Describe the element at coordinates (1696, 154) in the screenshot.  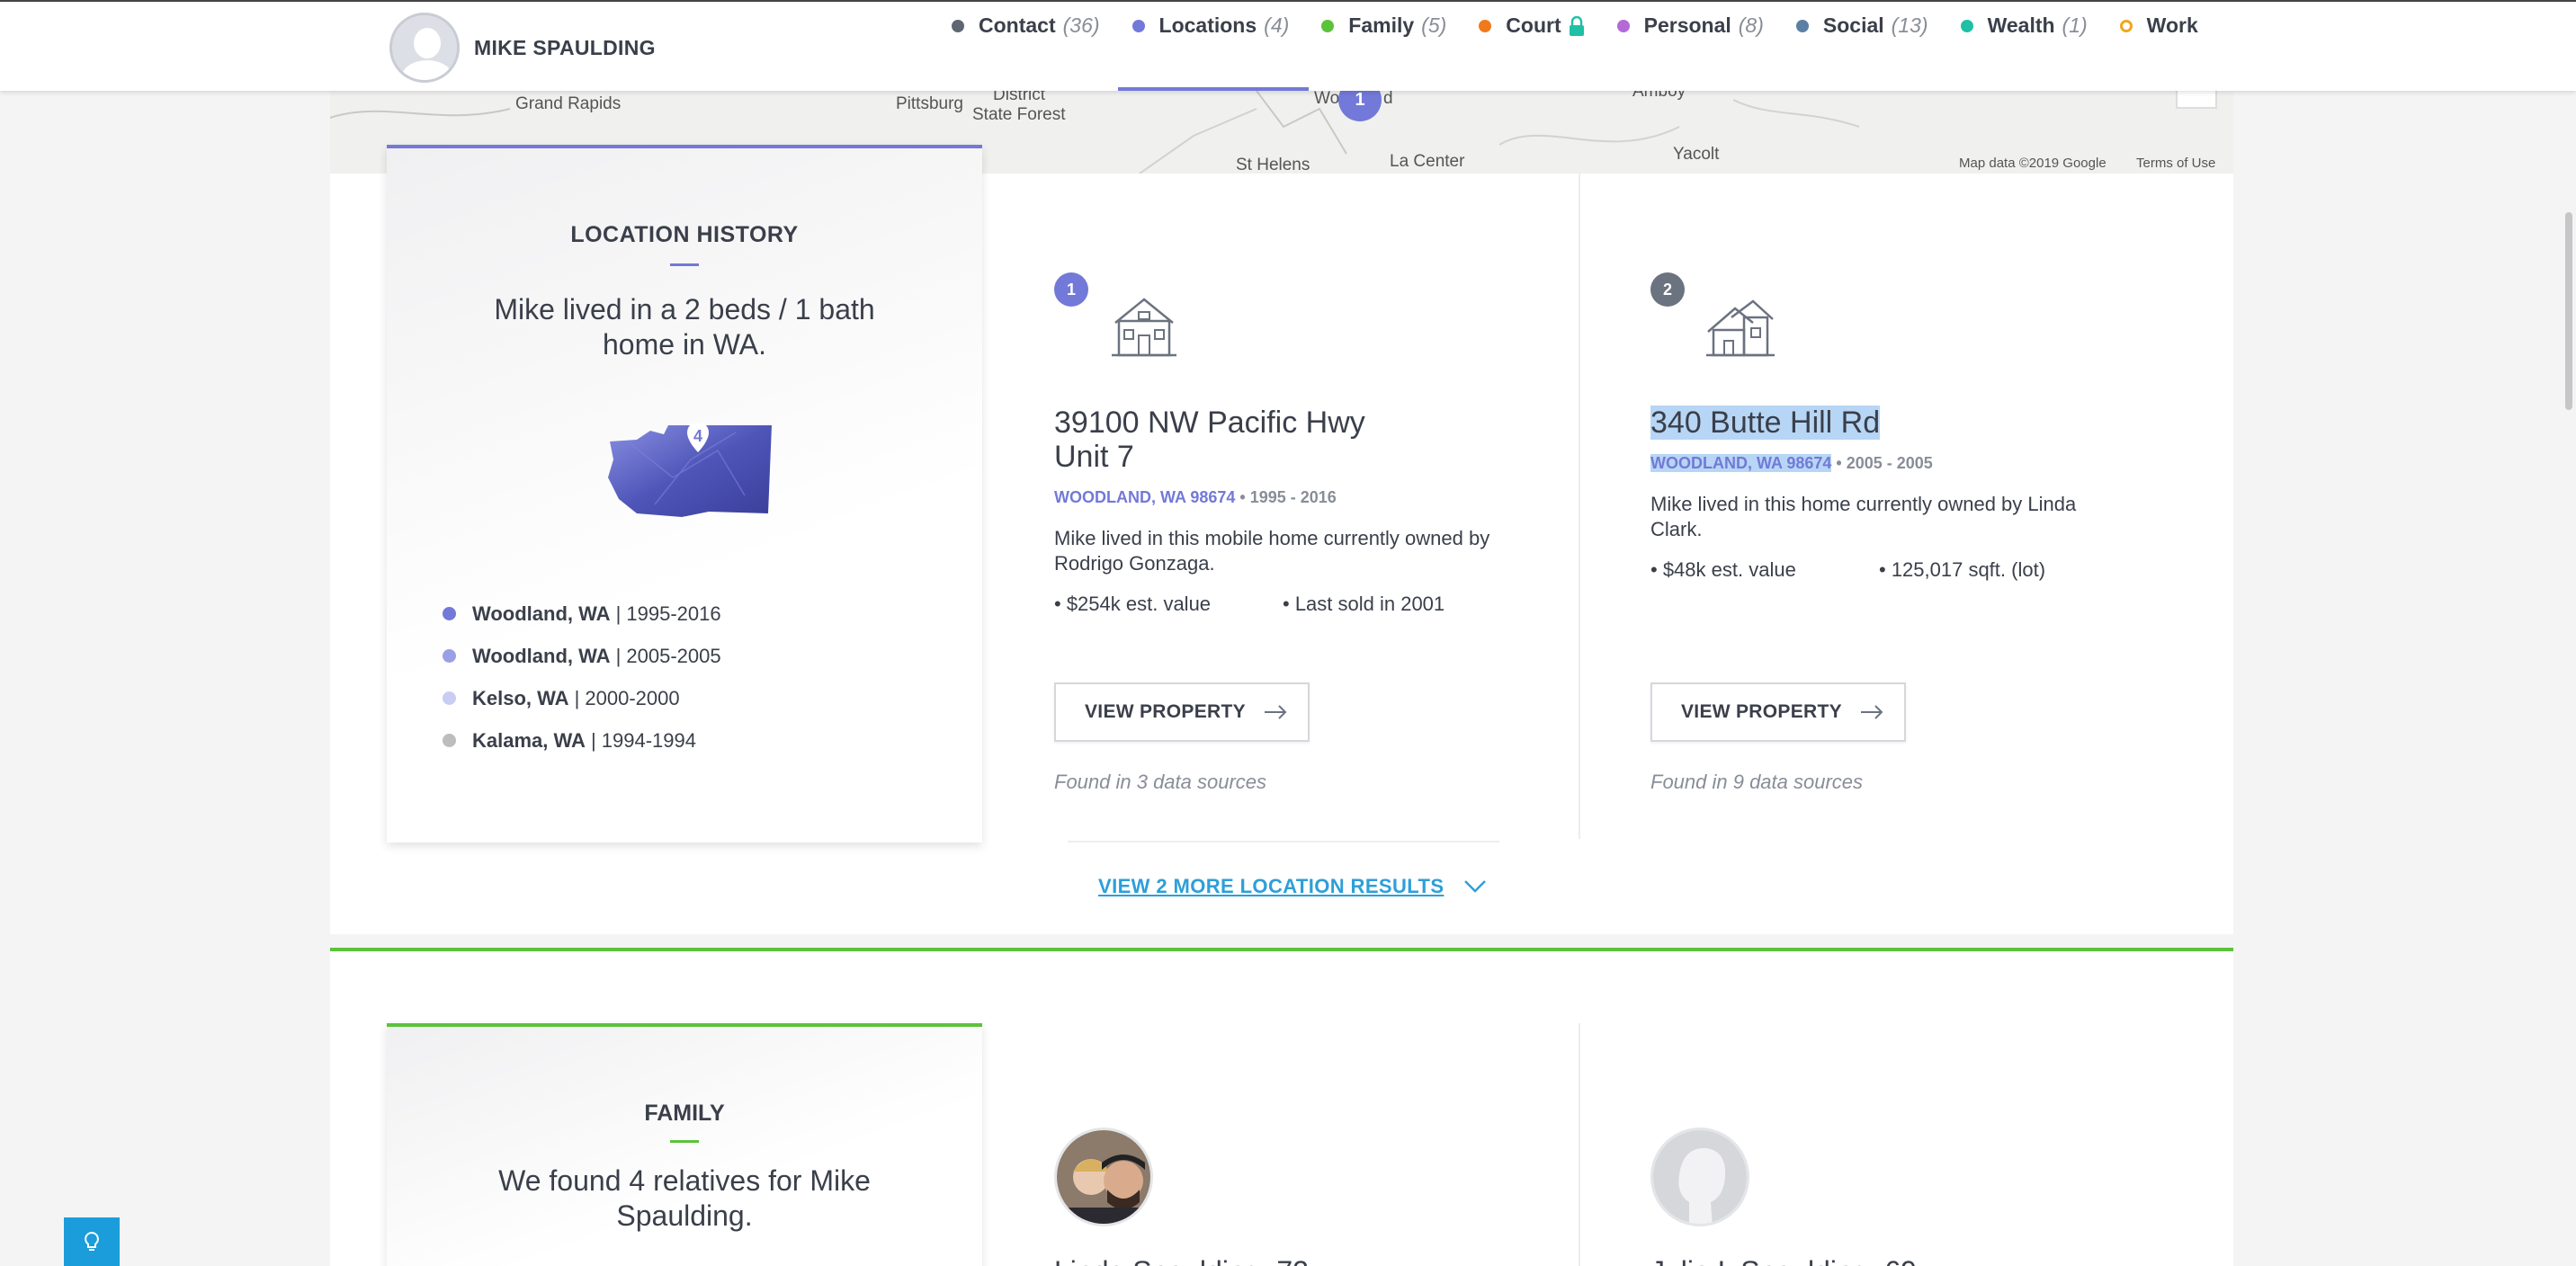
I see `map-label: Yacolt` at that location.